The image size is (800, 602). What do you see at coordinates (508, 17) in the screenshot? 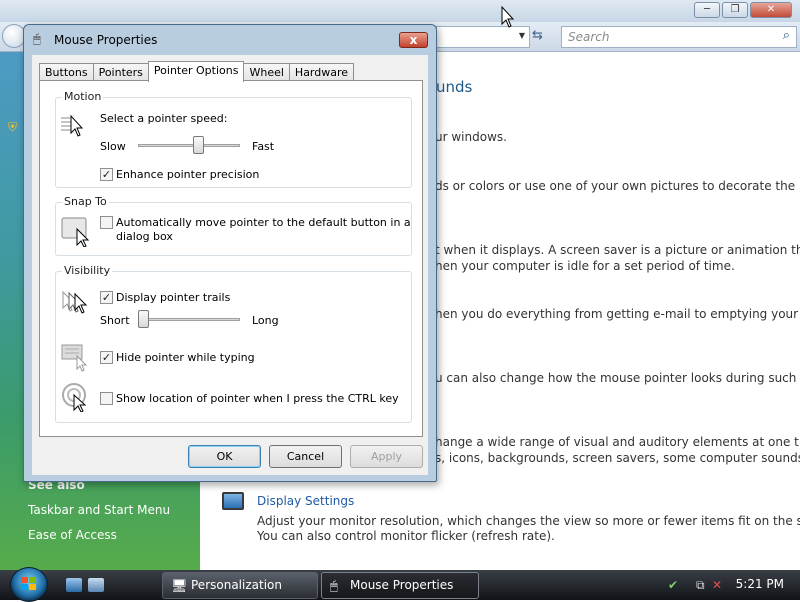
I see `mouse-cursor-icon` at bounding box center [508, 17].